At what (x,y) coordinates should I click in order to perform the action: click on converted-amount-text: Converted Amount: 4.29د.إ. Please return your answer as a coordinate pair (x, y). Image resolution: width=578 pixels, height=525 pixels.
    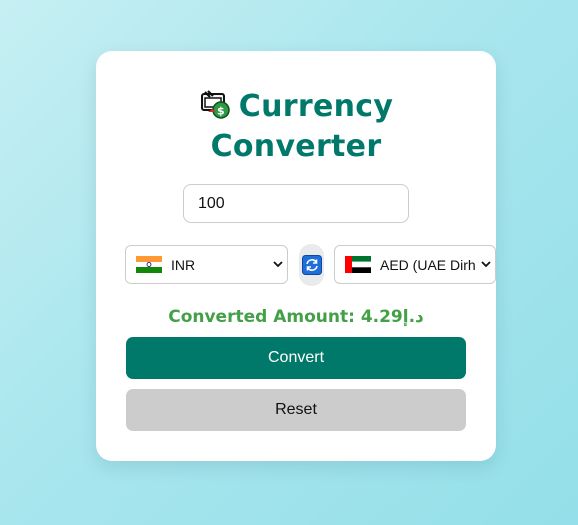
    Looking at the image, I should click on (296, 317).